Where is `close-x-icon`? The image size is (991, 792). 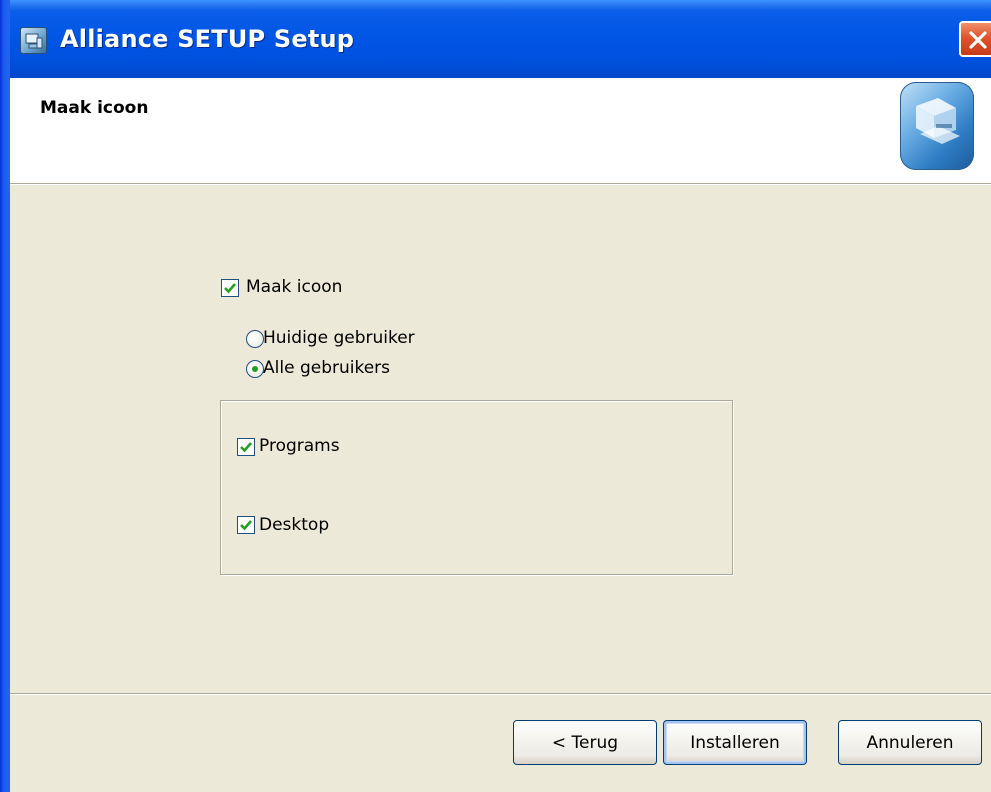 close-x-icon is located at coordinates (978, 40).